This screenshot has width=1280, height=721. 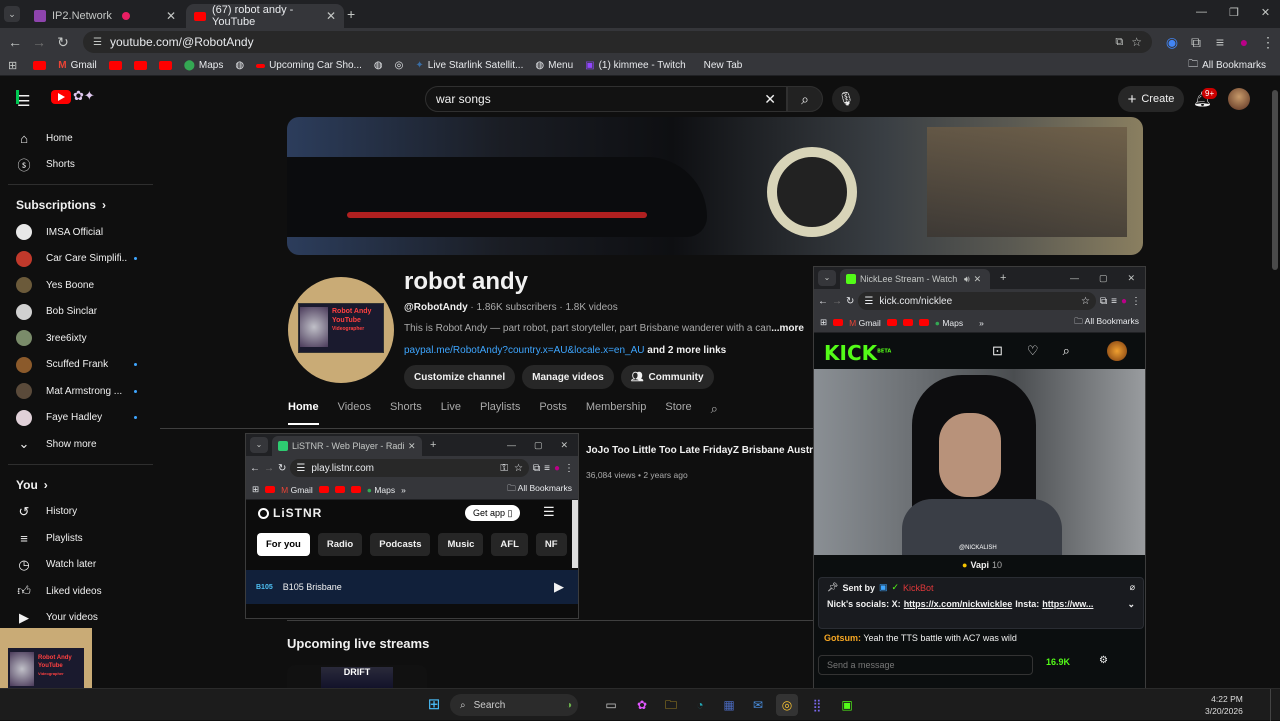 I want to click on page-scrollbar, so click(x=1275, y=180).